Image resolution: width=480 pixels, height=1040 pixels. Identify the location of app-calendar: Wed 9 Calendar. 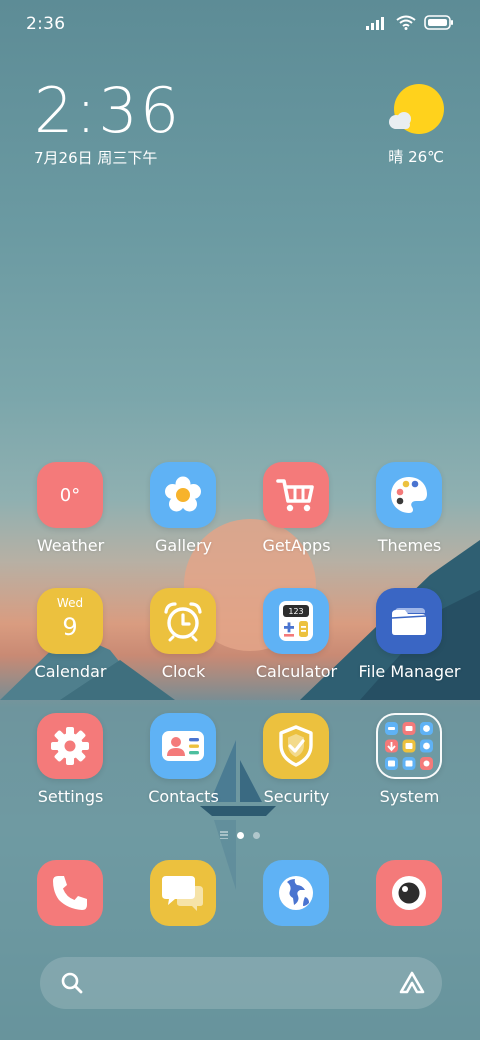
(70, 638).